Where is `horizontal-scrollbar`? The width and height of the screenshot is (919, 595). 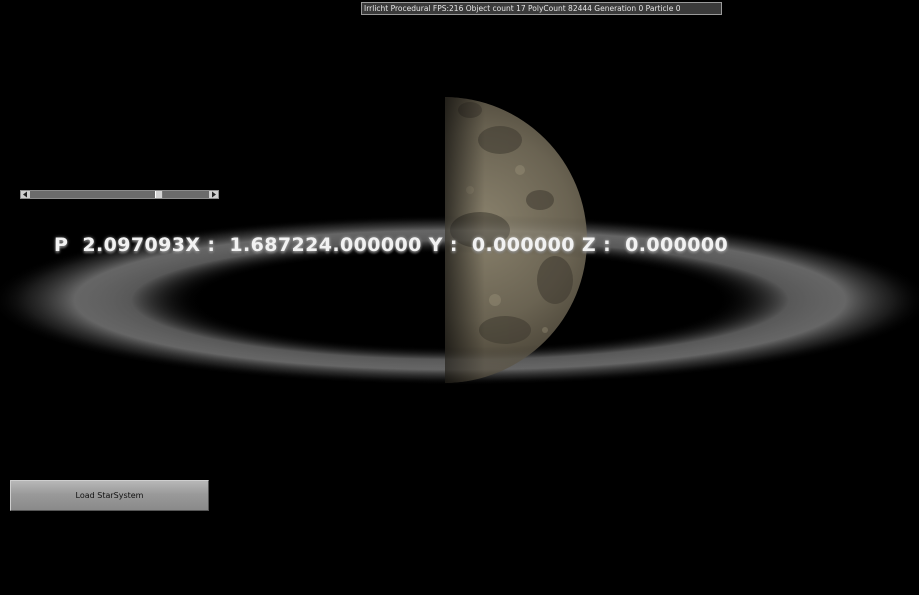
horizontal-scrollbar is located at coordinates (119, 194).